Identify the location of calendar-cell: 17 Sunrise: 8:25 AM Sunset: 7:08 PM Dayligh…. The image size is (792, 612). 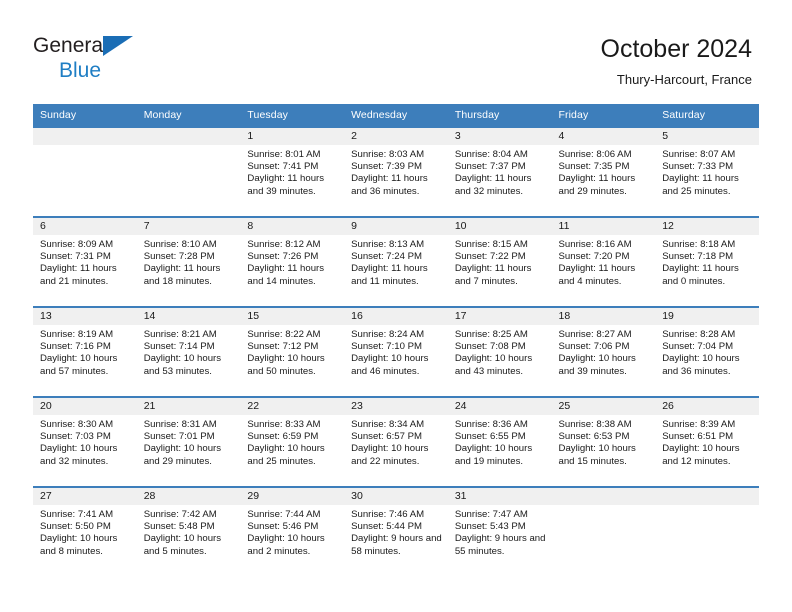
(499, 351).